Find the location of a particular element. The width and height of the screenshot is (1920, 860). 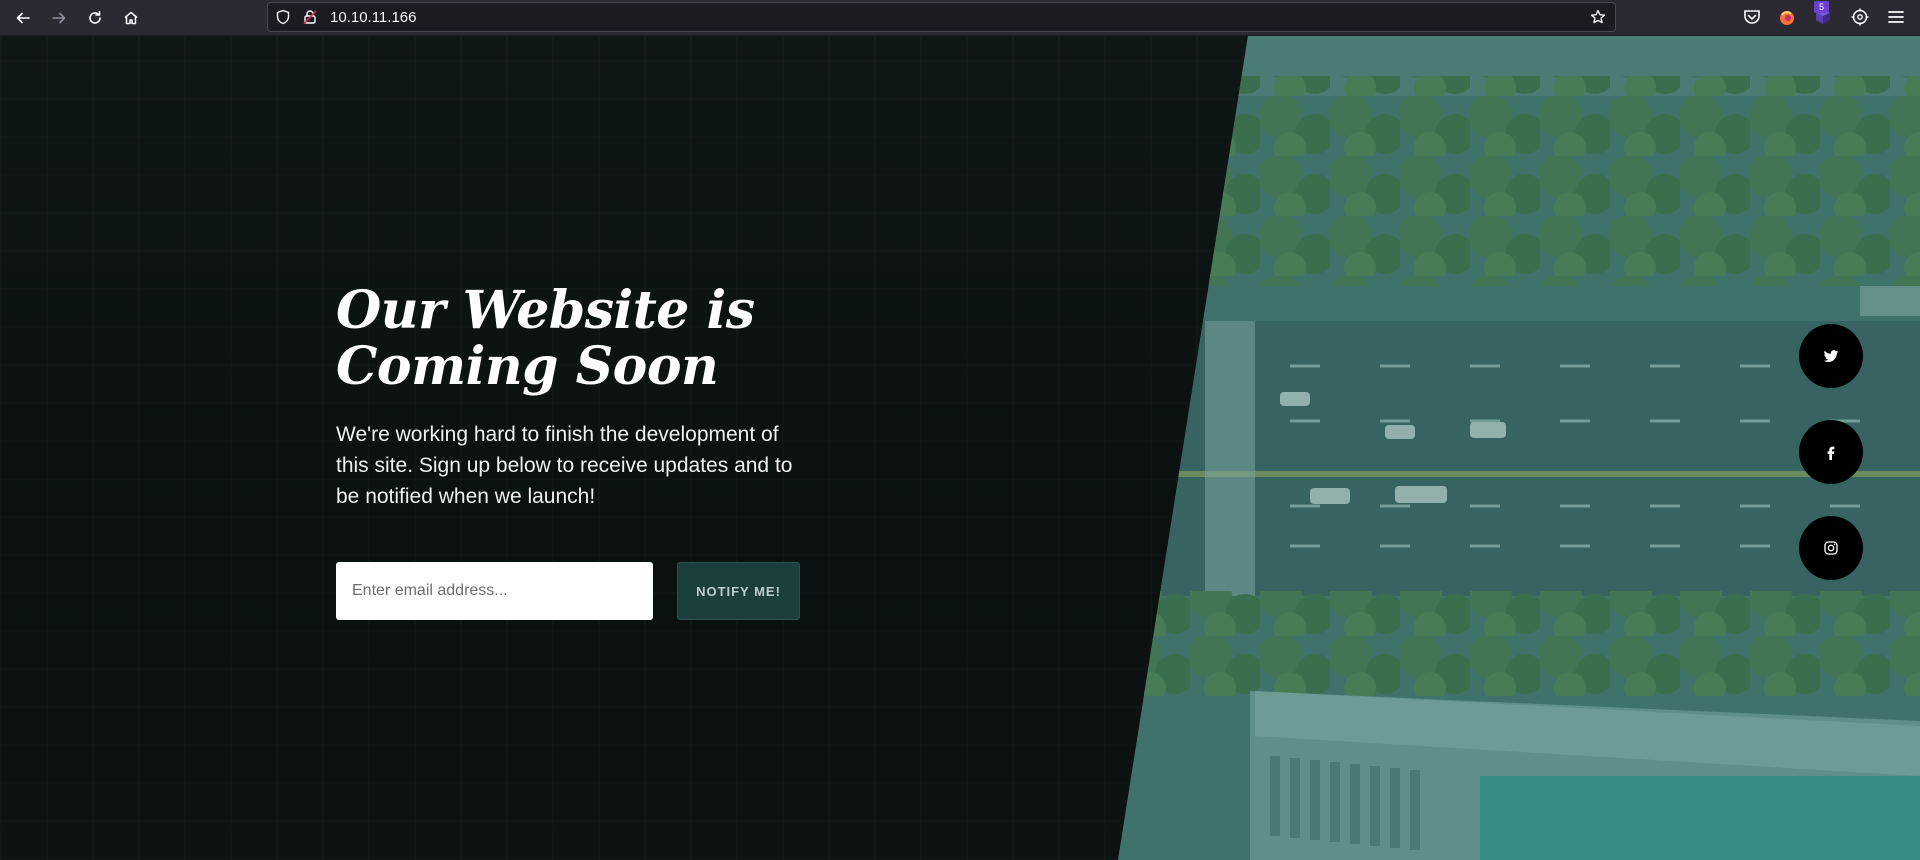

forward-button is located at coordinates (59, 18).